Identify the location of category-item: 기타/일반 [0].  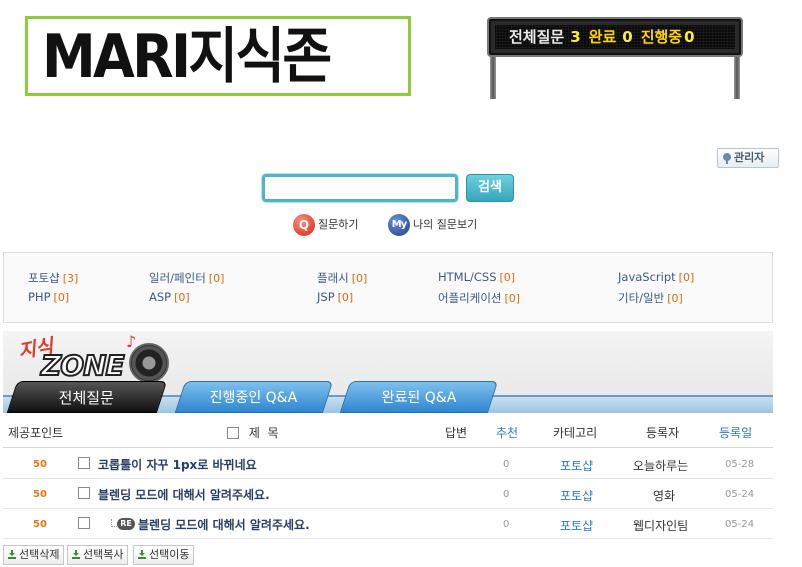
(650, 298).